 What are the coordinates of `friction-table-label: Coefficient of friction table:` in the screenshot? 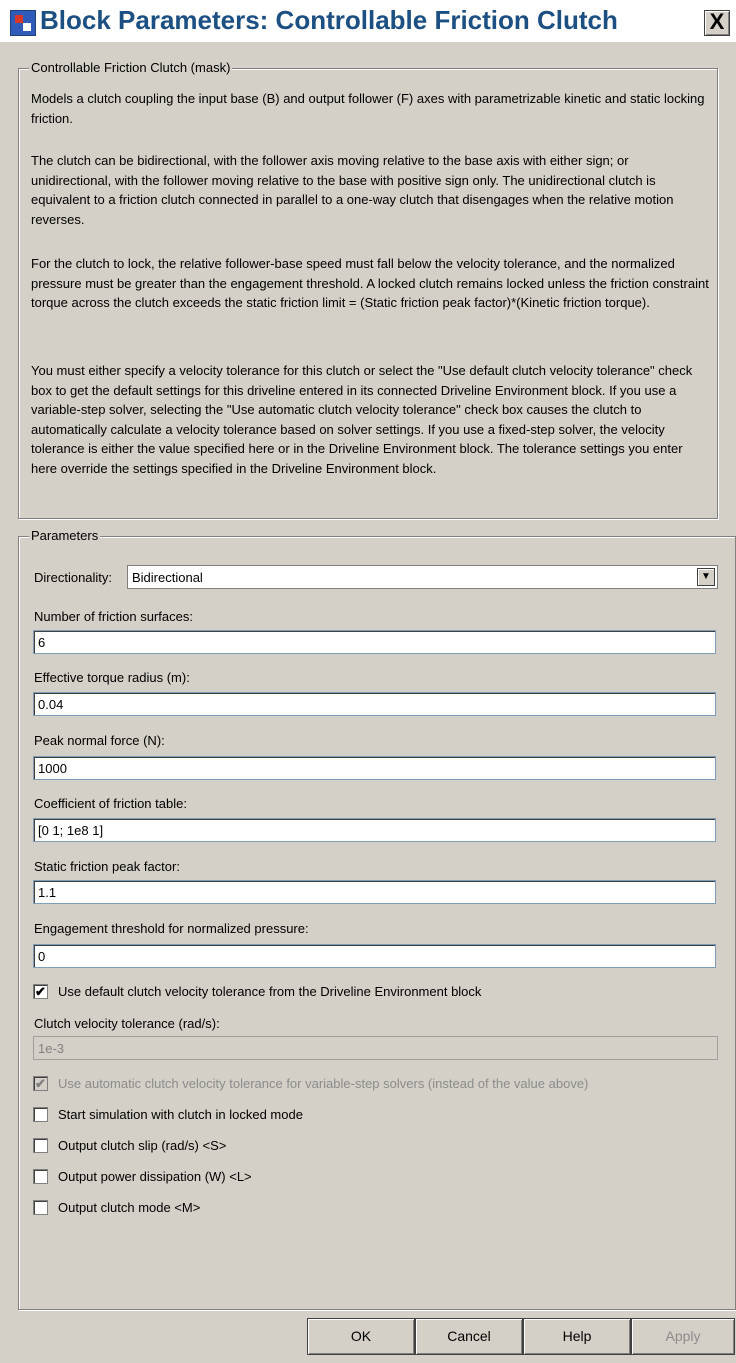 It's located at (110, 803).